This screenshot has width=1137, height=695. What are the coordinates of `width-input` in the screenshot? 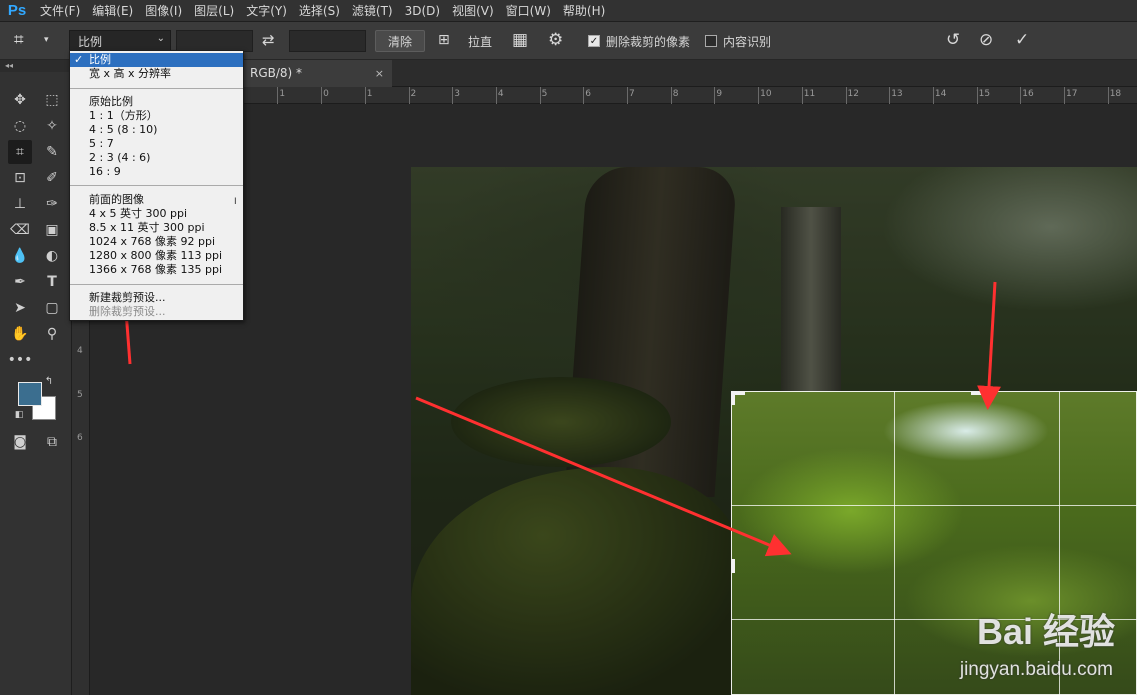 It's located at (214, 41).